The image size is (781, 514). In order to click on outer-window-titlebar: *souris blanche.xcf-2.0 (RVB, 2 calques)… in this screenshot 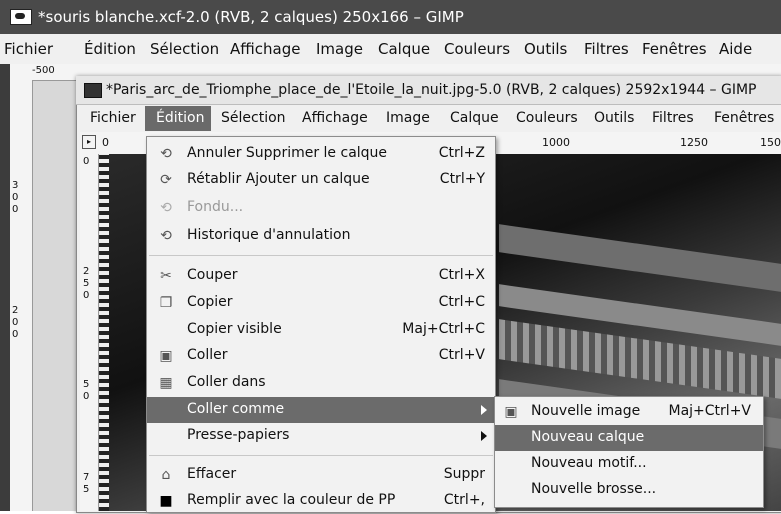, I will do `click(390, 17)`.